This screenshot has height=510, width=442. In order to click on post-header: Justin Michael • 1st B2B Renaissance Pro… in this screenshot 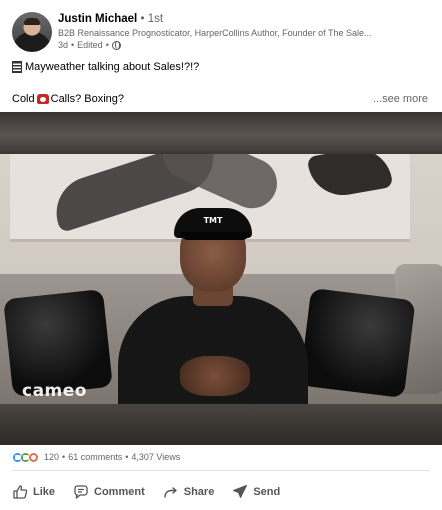, I will do `click(224, 32)`.